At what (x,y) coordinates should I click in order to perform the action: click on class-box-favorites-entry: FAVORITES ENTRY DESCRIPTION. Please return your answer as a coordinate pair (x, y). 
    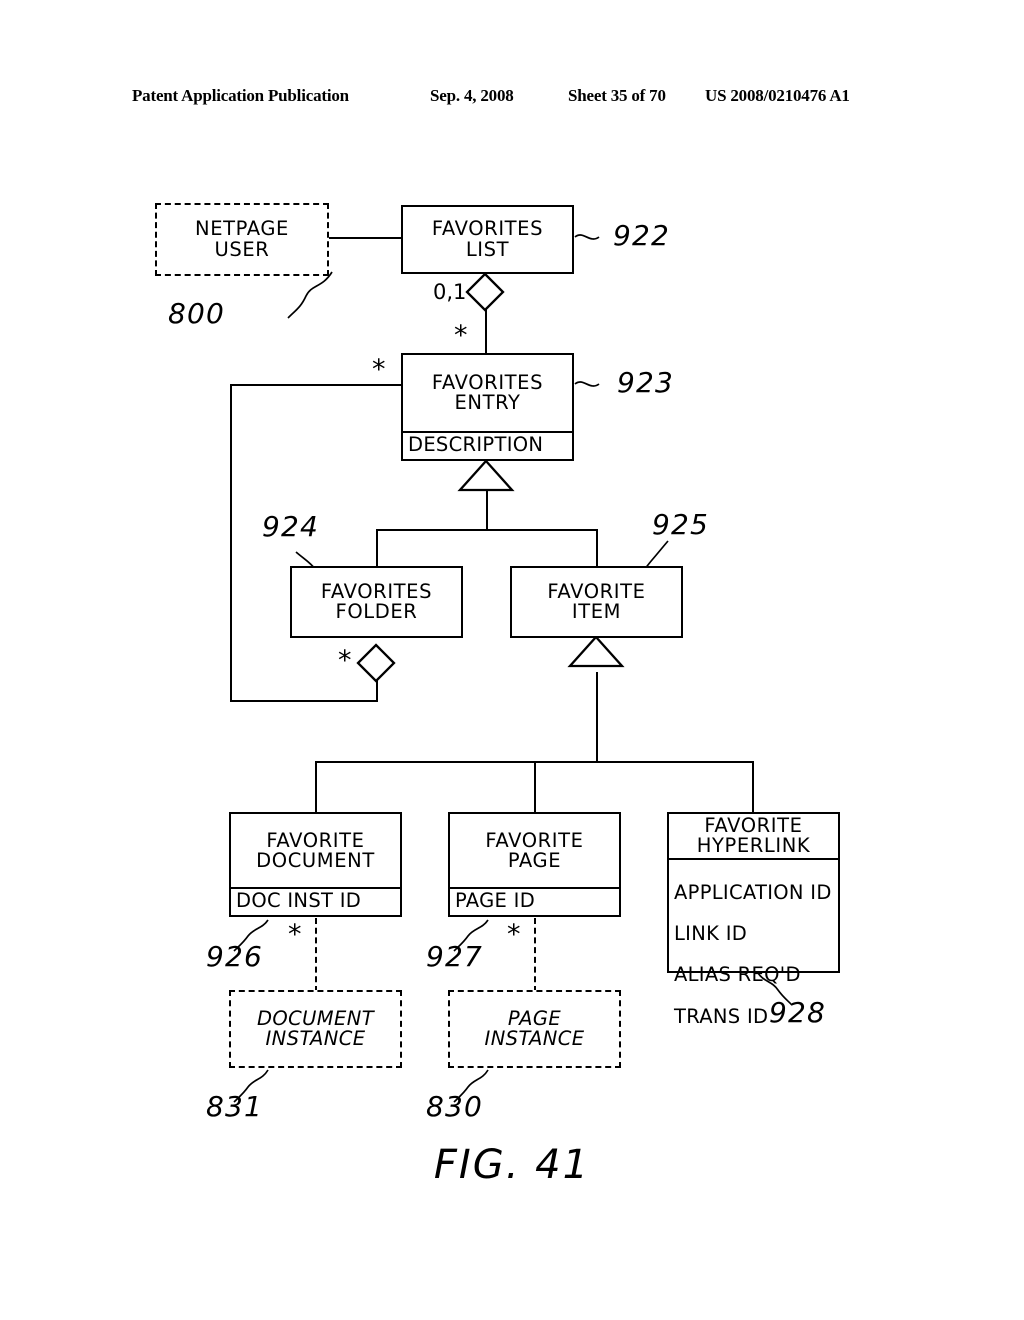
    Looking at the image, I should click on (487, 407).